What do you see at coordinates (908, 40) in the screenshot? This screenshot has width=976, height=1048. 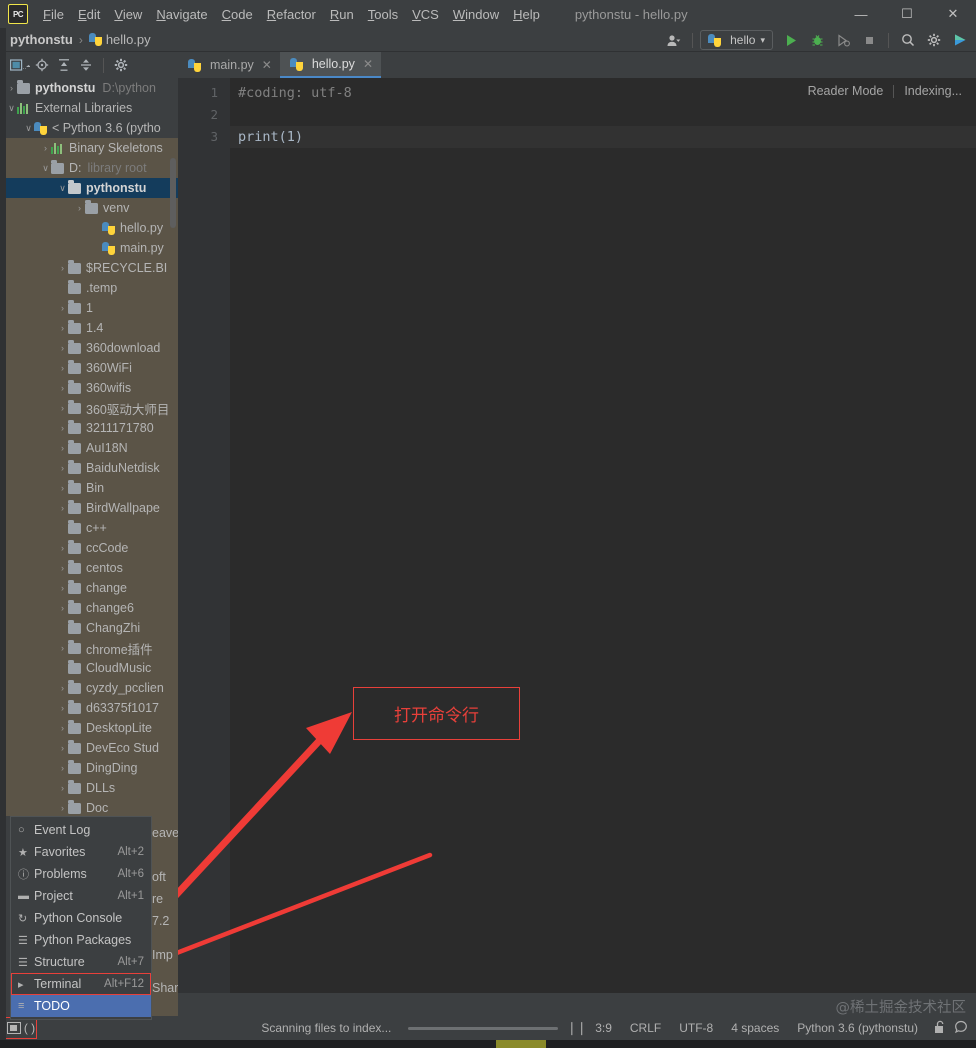 I see `search-icon` at bounding box center [908, 40].